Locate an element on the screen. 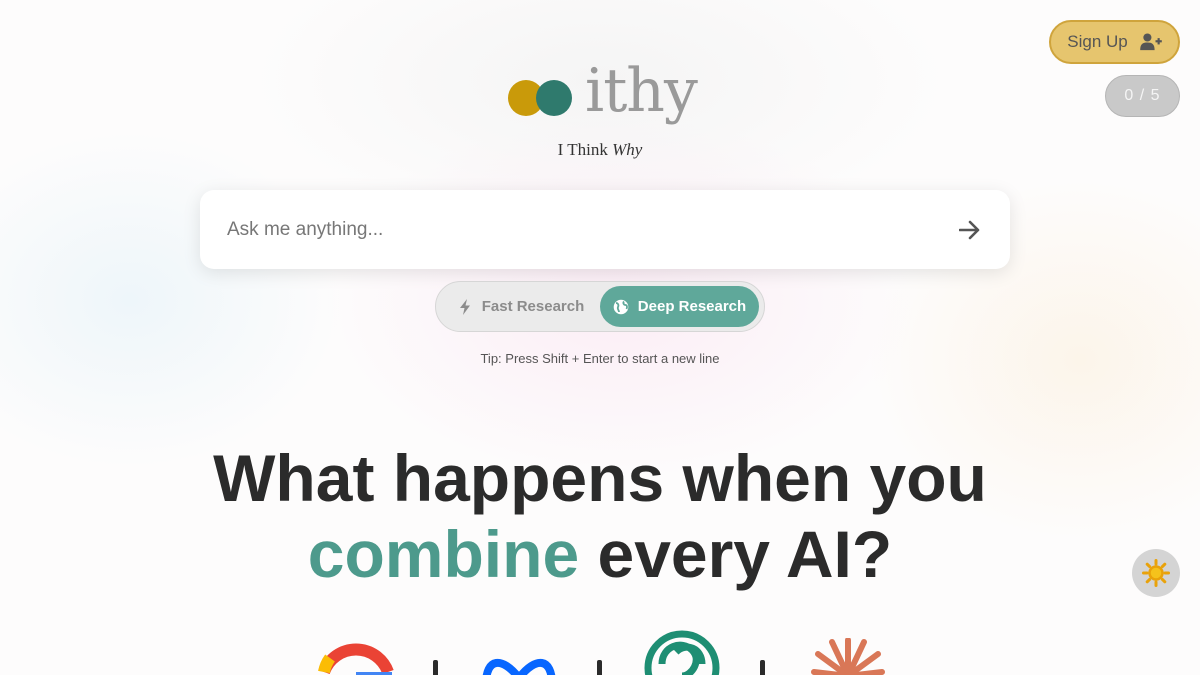 Image resolution: width=1200 pixels, height=675 pixels. sign-up-button: Sign Up is located at coordinates (1114, 42).